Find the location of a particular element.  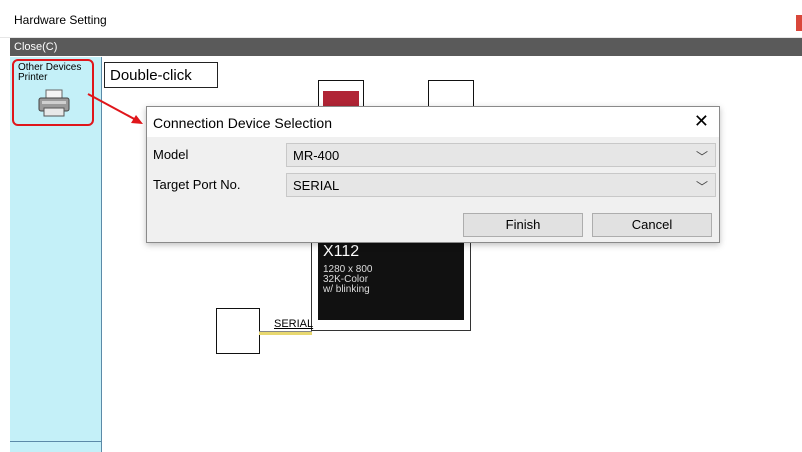

window-titlebar: Hardware Setting is located at coordinates (401, 19).